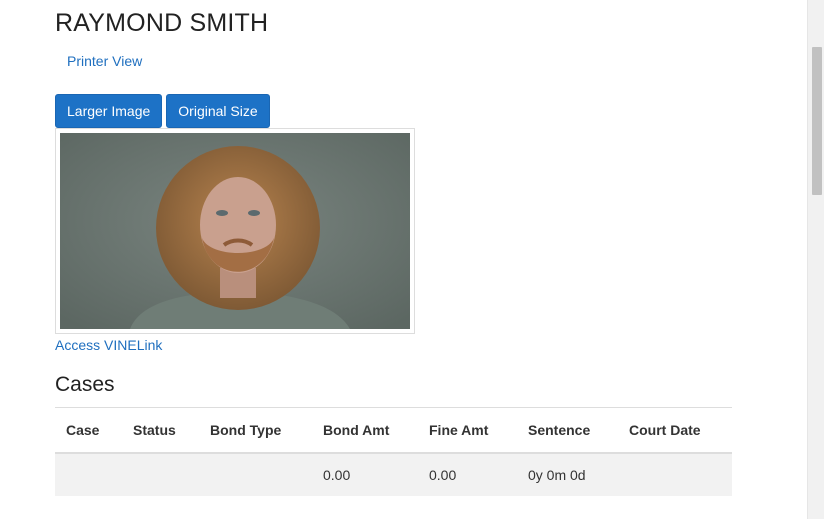 The height and width of the screenshot is (519, 824). What do you see at coordinates (817, 121) in the screenshot?
I see `scrollbar-thumb` at bounding box center [817, 121].